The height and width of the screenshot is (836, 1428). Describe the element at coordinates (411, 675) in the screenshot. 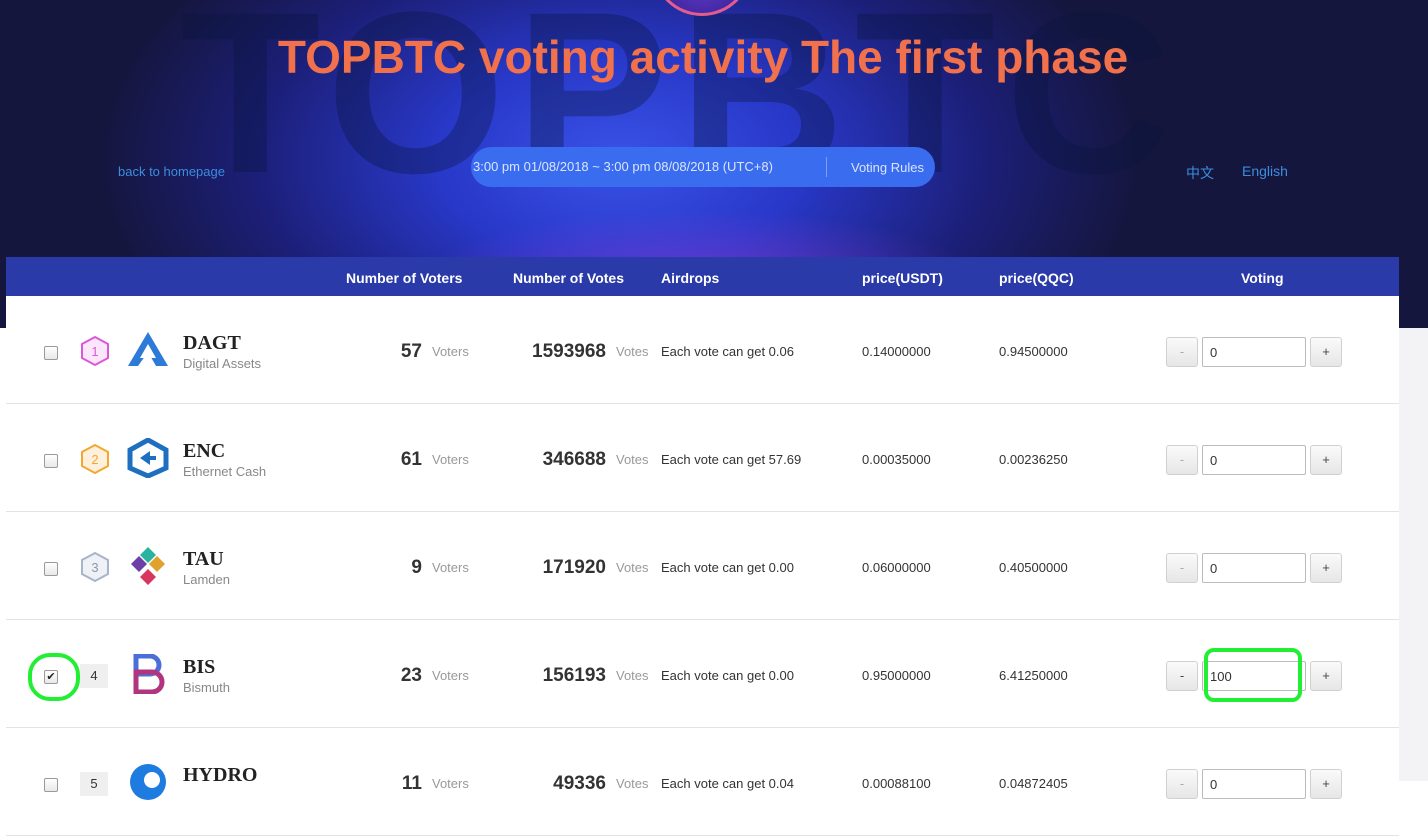

I see `voters-count: 23` at that location.